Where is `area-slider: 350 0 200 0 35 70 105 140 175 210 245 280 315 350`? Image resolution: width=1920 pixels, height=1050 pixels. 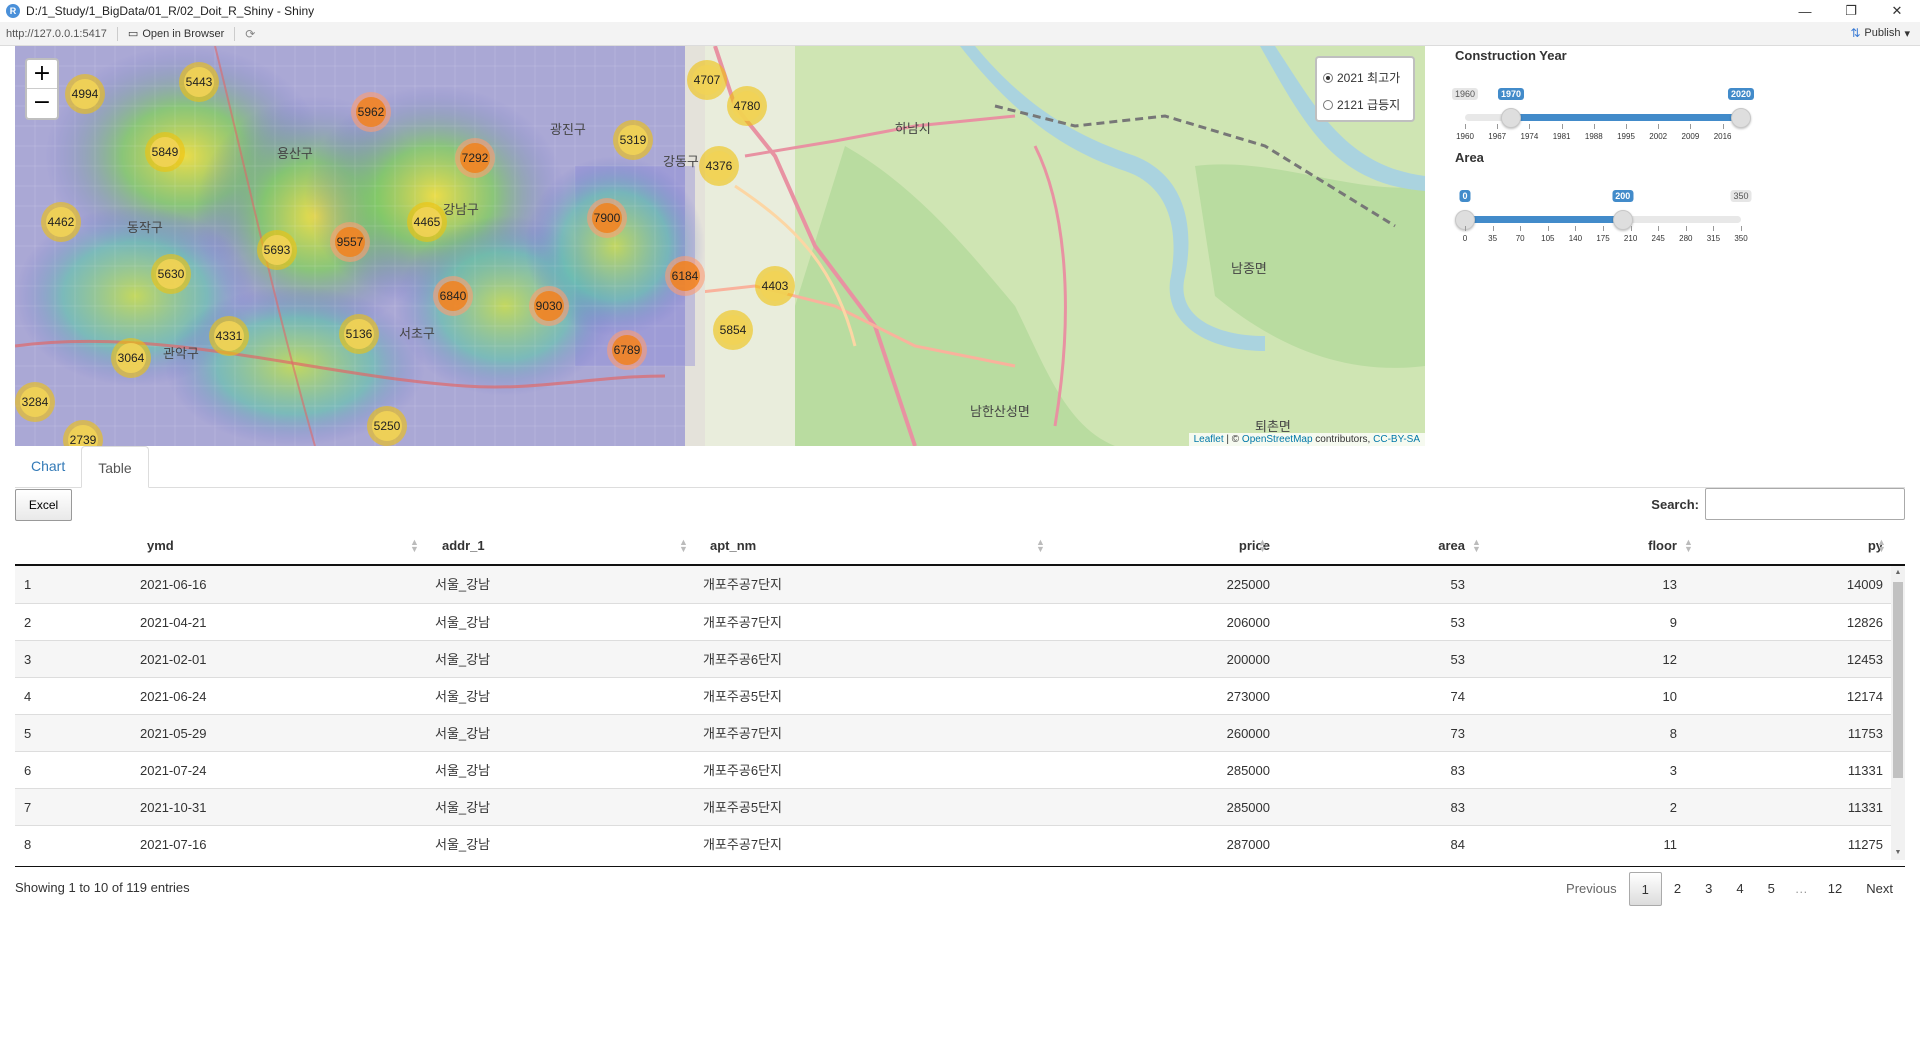
area-slider: 350 0 200 0 35 70 105 140 175 210 245 280 315 350 is located at coordinates (1605, 208).